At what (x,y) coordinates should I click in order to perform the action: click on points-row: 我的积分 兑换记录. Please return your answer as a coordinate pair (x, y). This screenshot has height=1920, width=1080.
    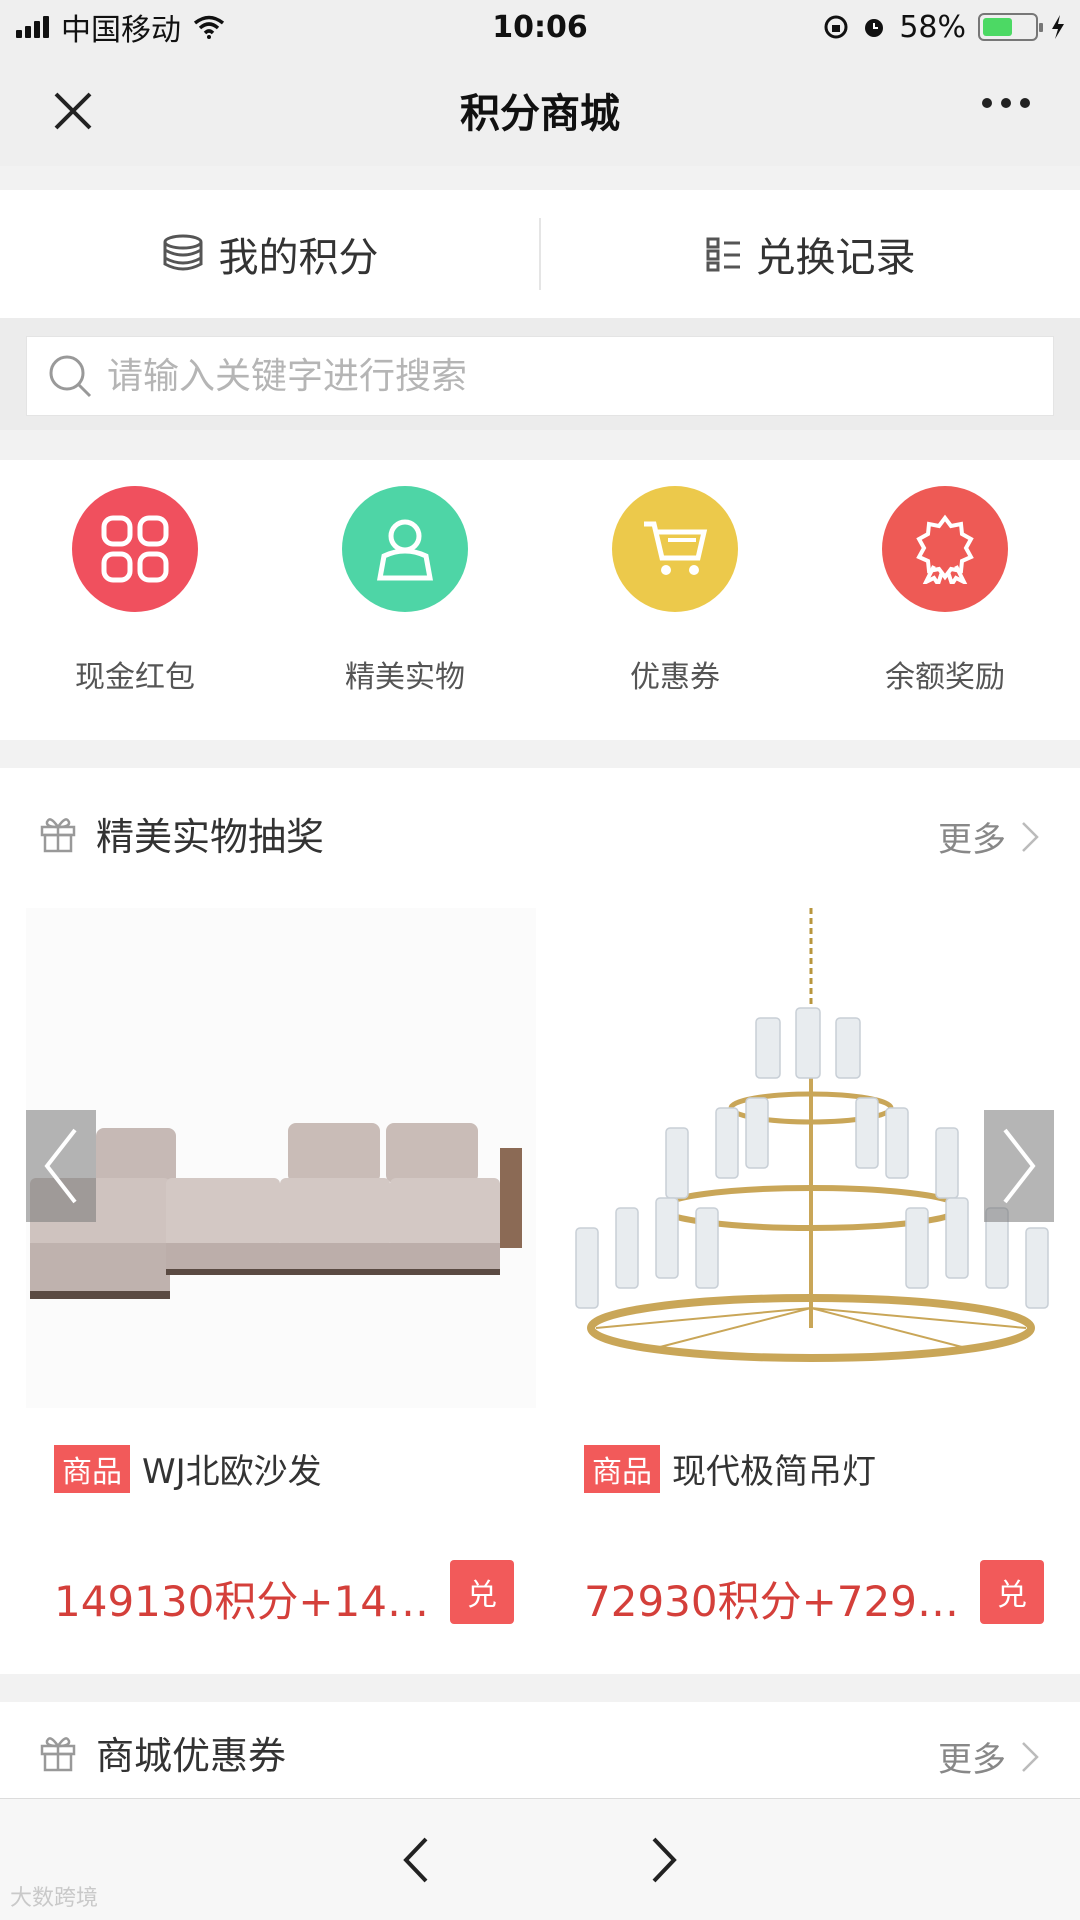
    Looking at the image, I should click on (540, 254).